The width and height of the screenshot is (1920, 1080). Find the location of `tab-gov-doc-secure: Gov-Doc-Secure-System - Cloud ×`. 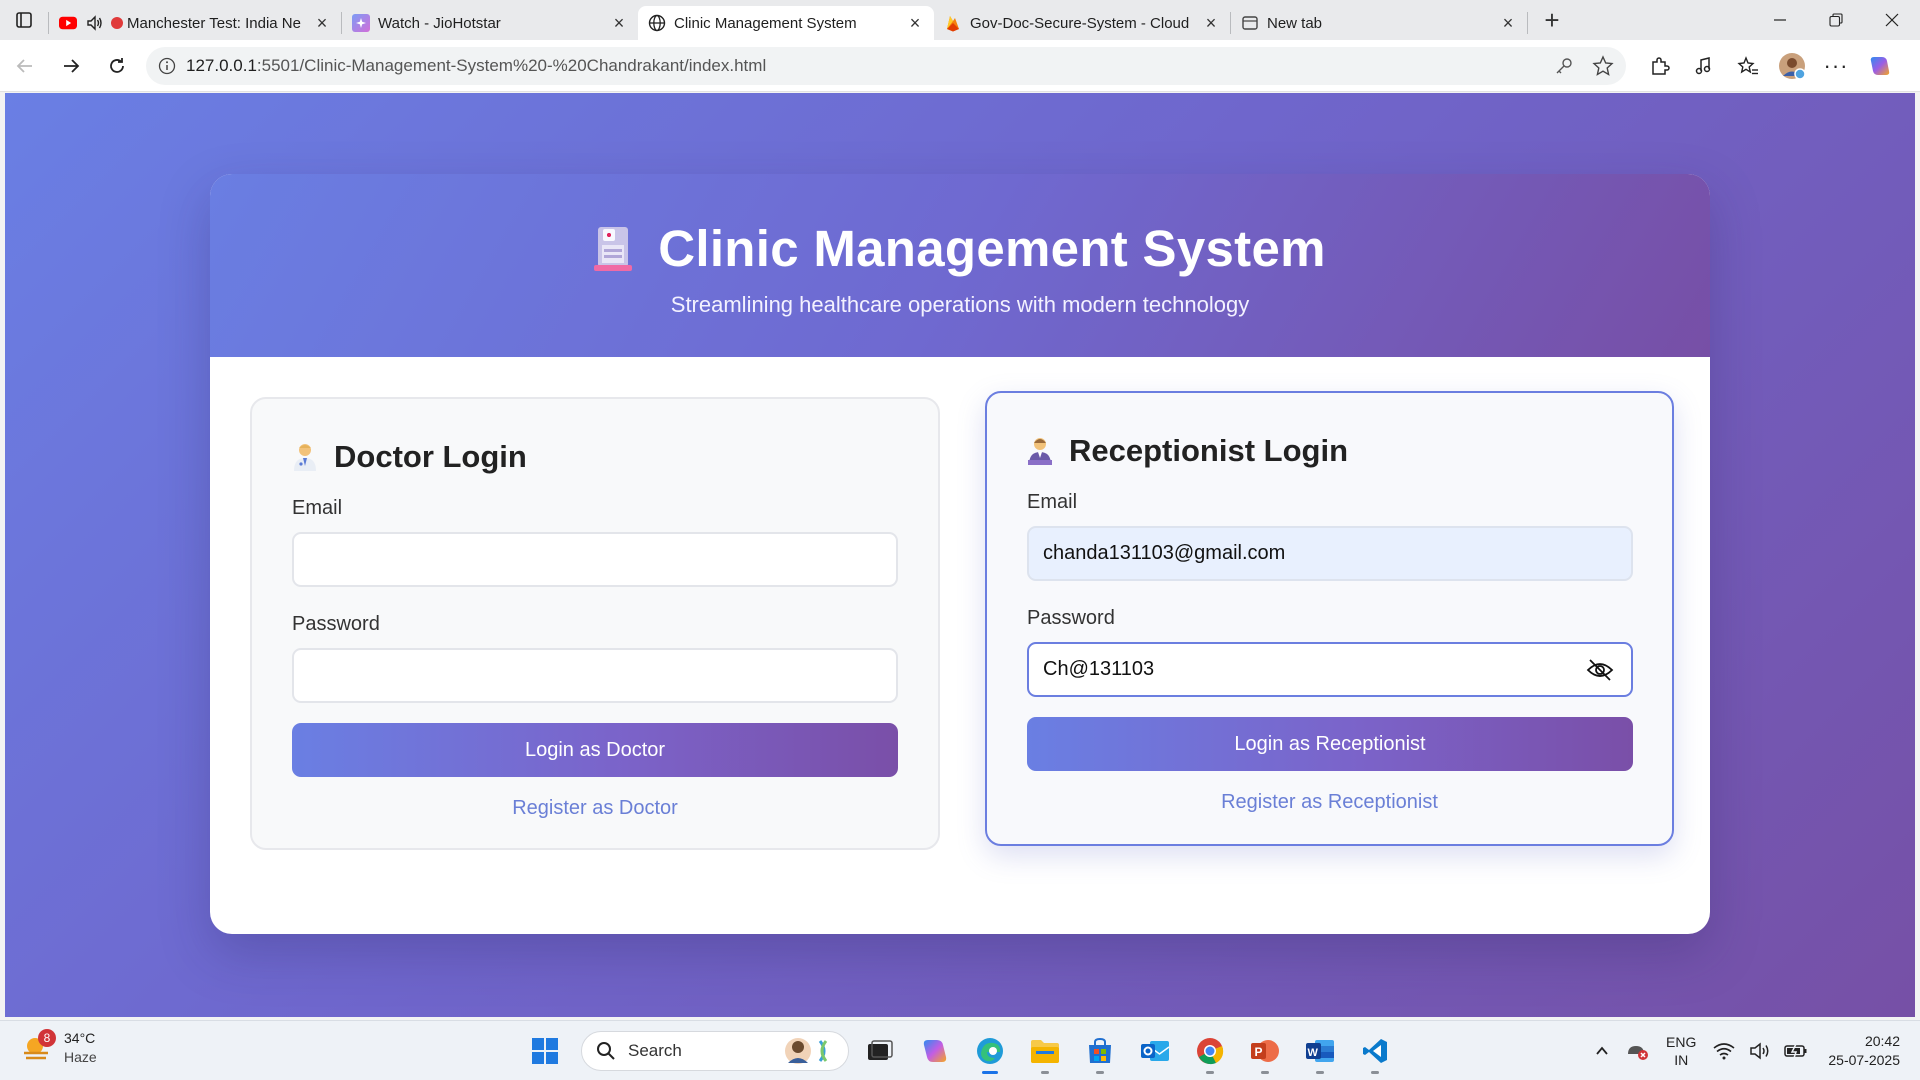

tab-gov-doc-secure: Gov-Doc-Secure-System - Cloud × is located at coordinates (1082, 23).